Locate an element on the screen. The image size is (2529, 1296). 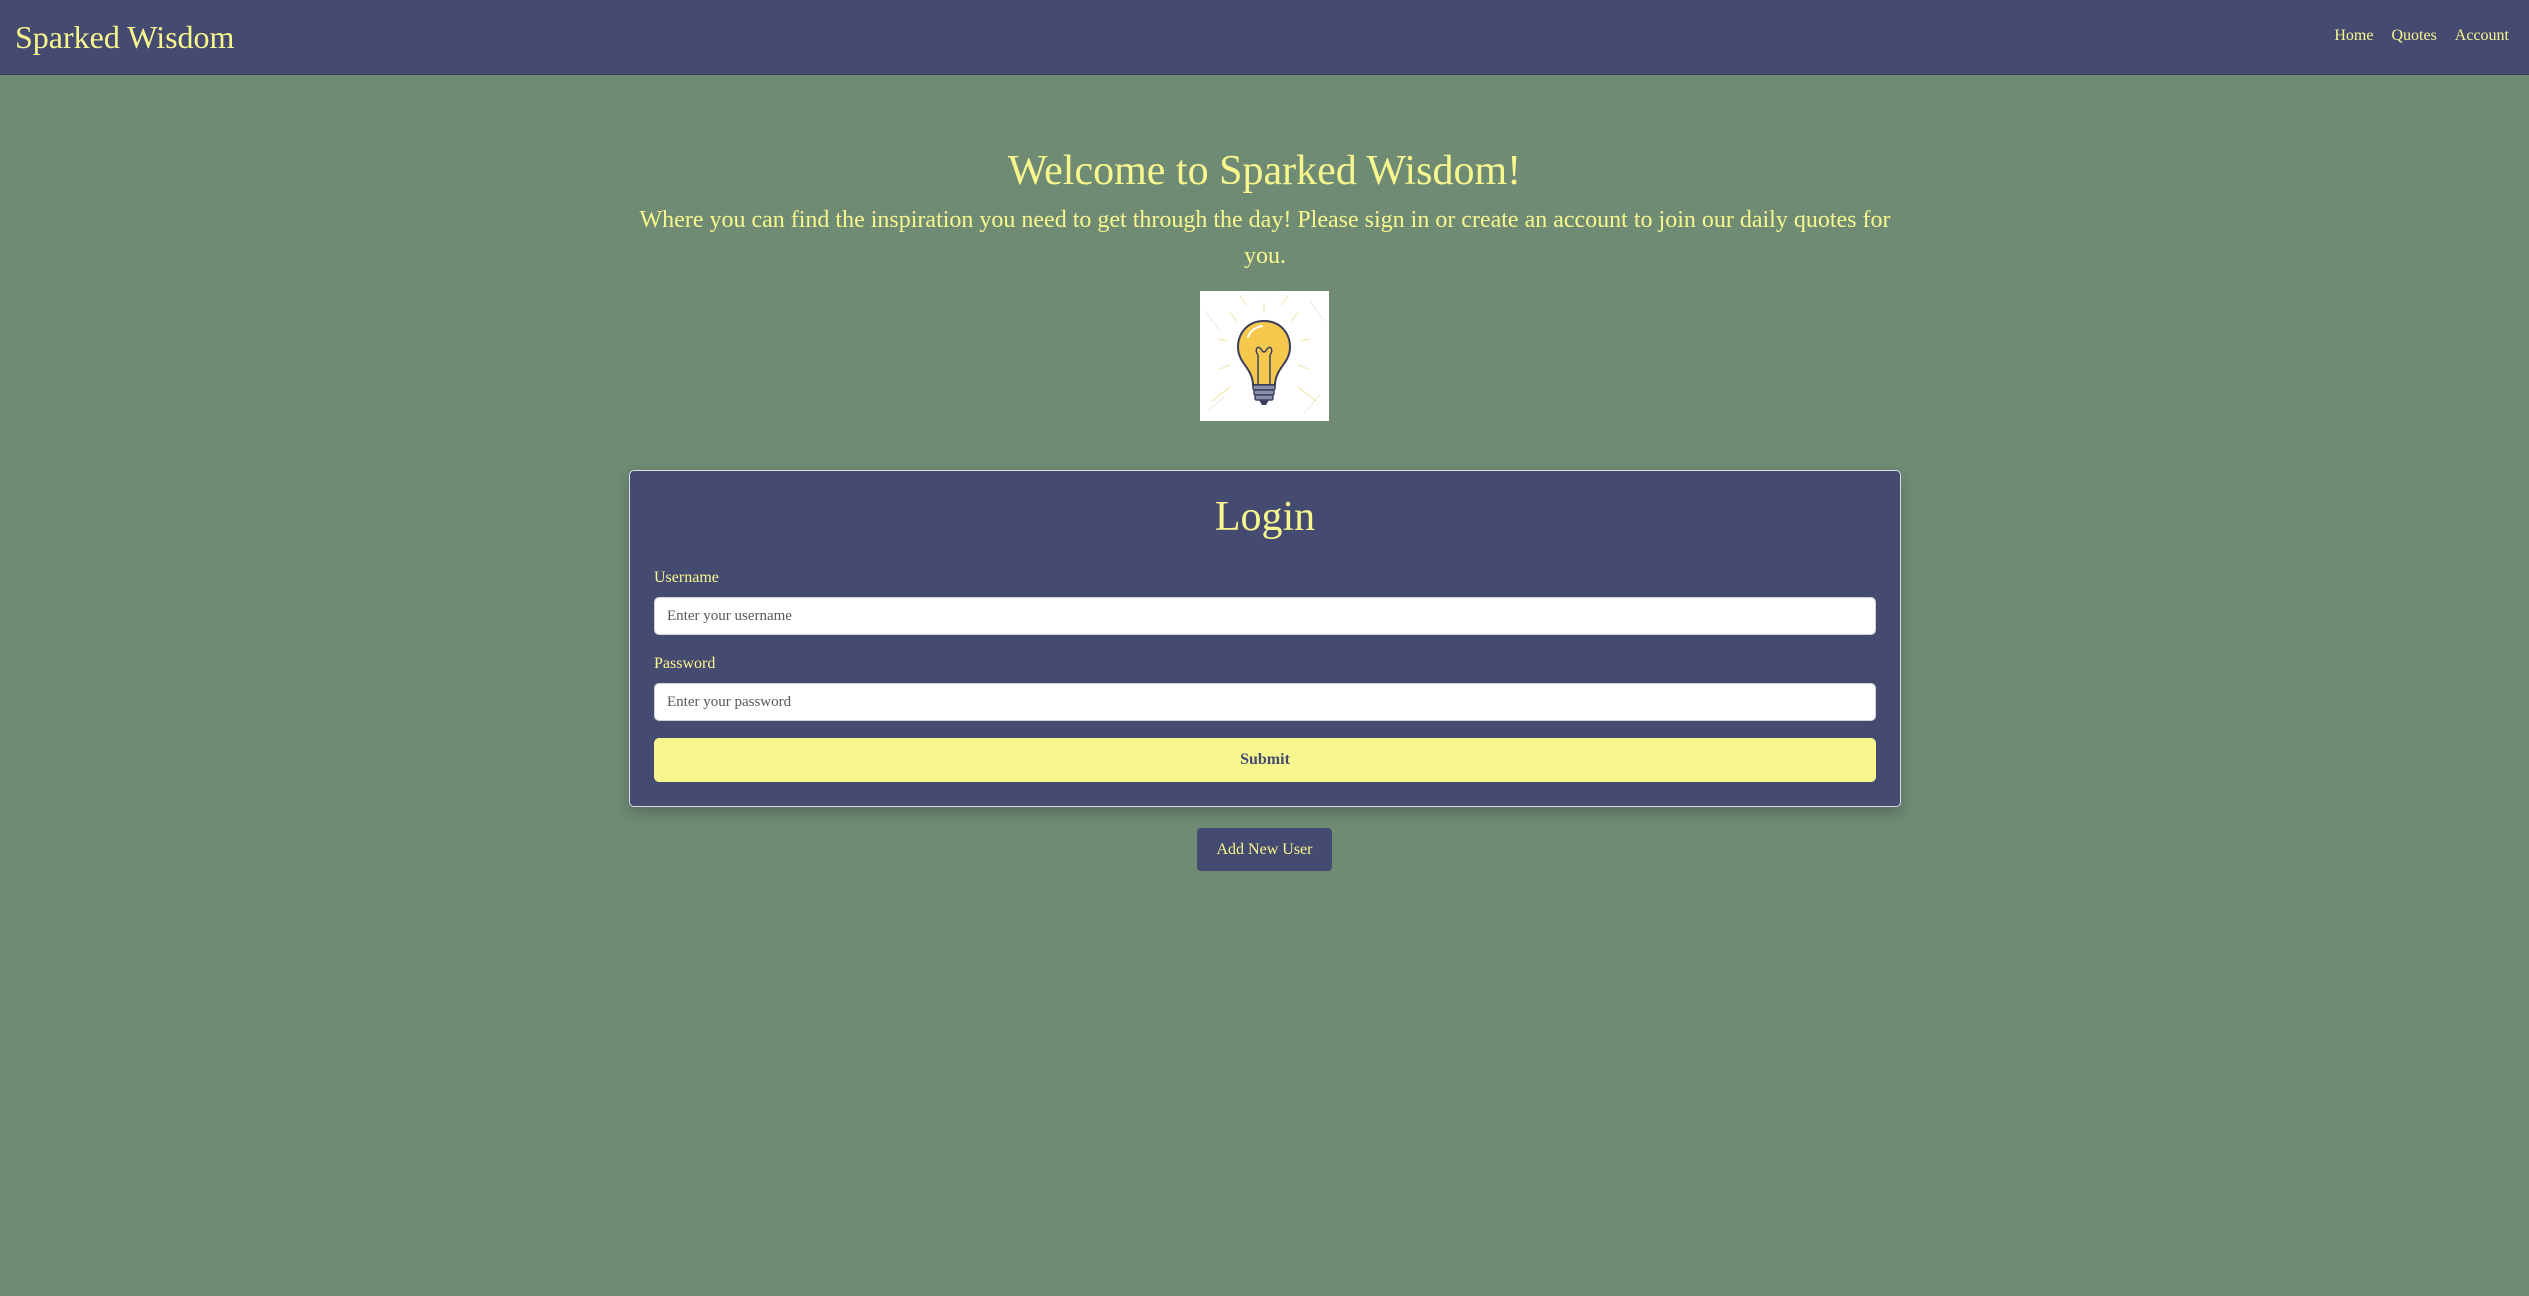
login-title: Login is located at coordinates (1265, 517).